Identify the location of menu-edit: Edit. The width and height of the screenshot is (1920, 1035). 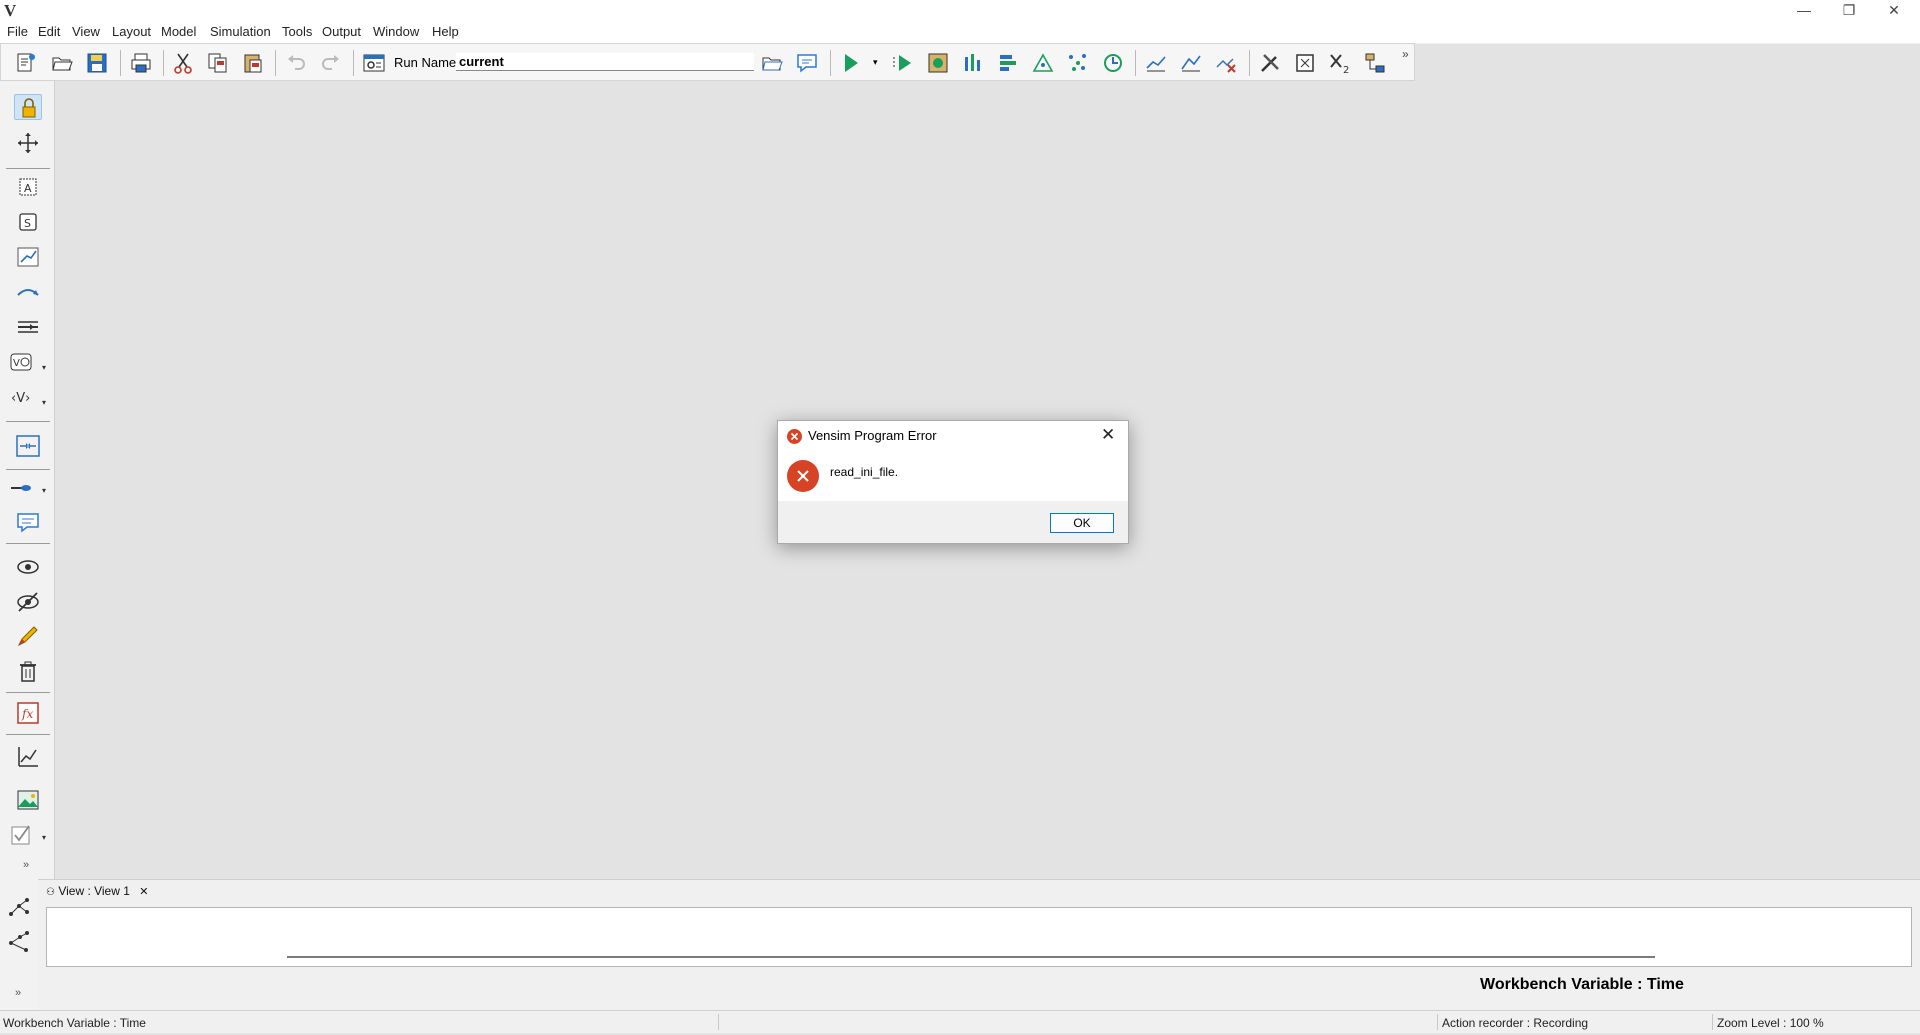
(49, 31).